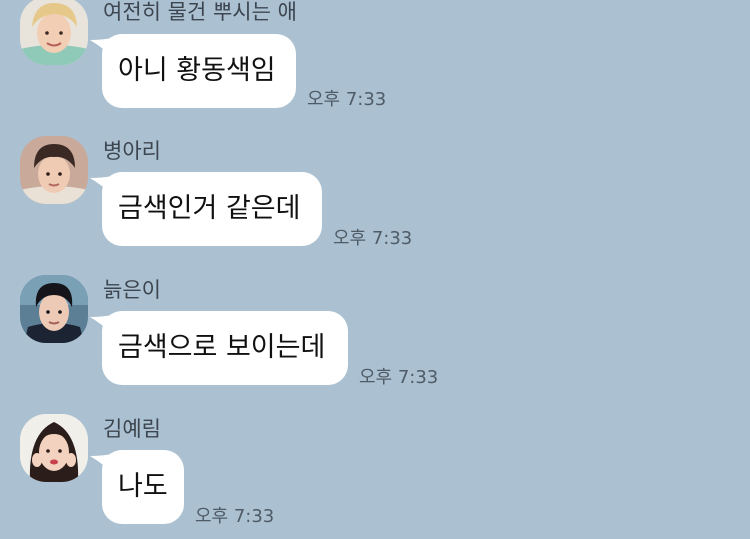 Image resolution: width=750 pixels, height=539 pixels. I want to click on person-avatar-black-hair, so click(54, 309).